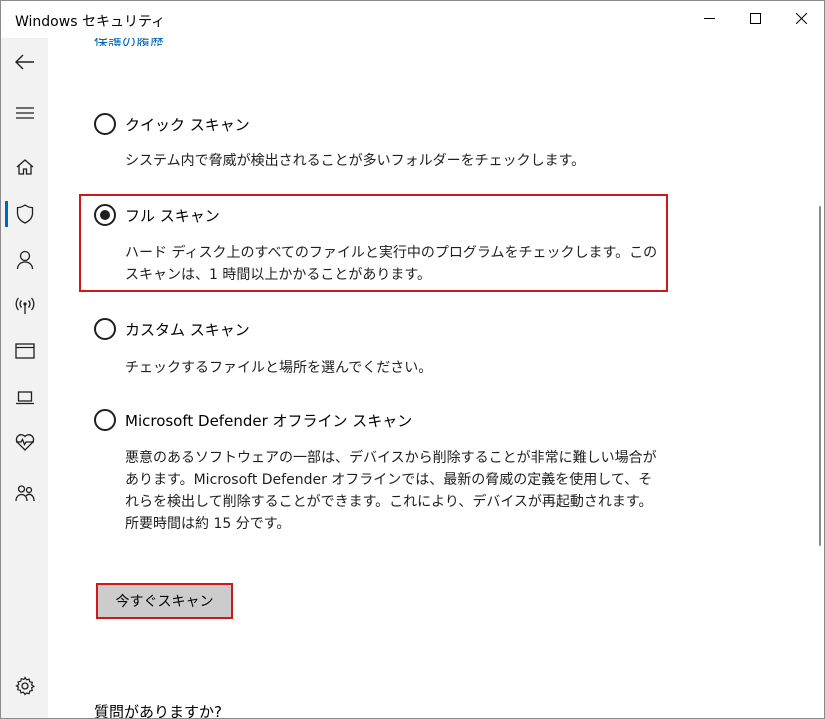 This screenshot has width=825, height=719. What do you see at coordinates (6, 214) in the screenshot?
I see `active-indicator` at bounding box center [6, 214].